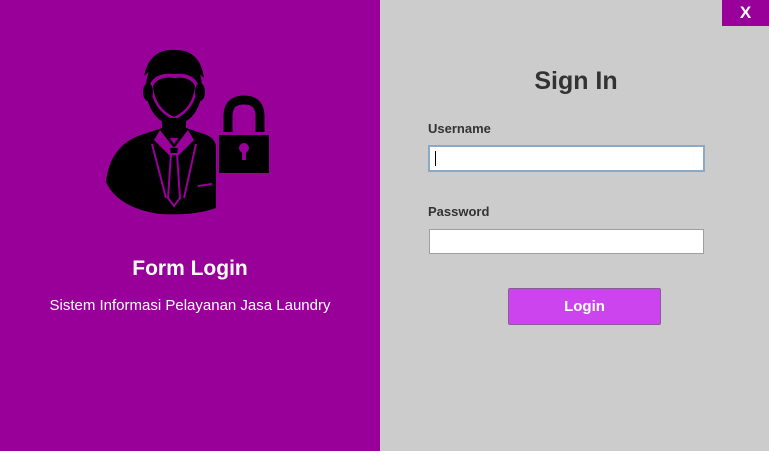 The width and height of the screenshot is (769, 451). Describe the element at coordinates (190, 268) in the screenshot. I see `form-title: Form Login` at that location.